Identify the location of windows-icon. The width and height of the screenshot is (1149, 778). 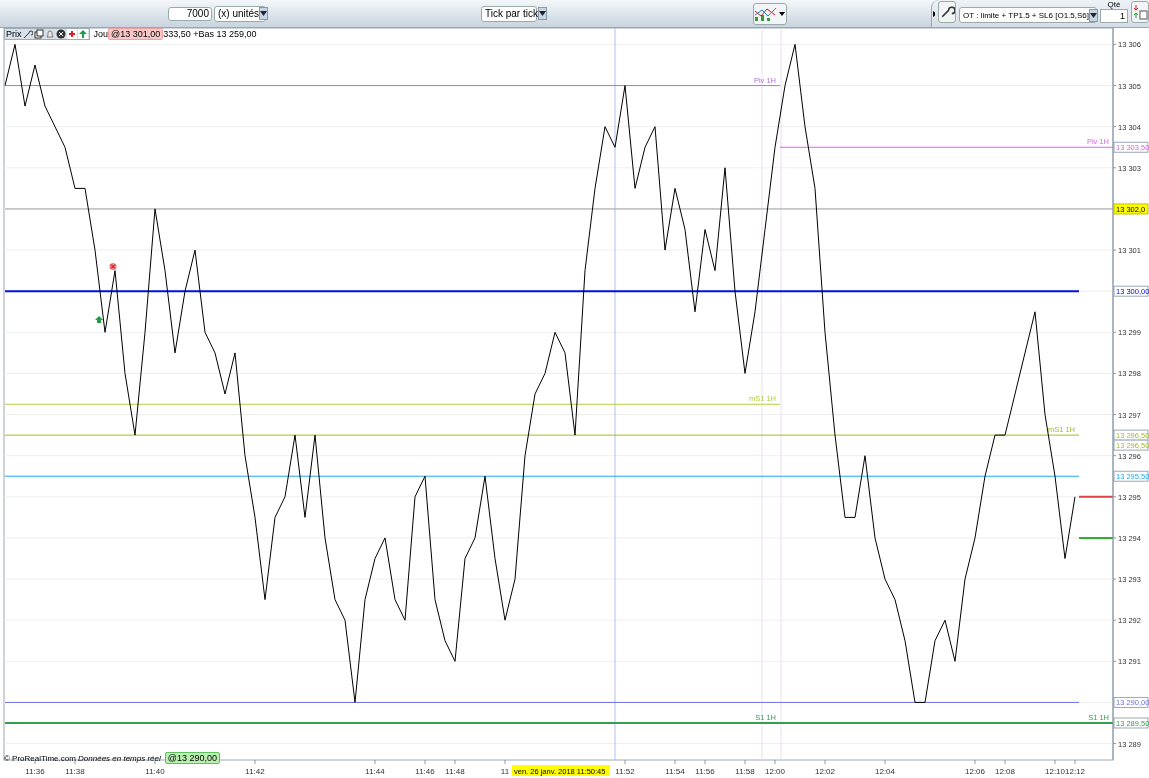
(38, 33).